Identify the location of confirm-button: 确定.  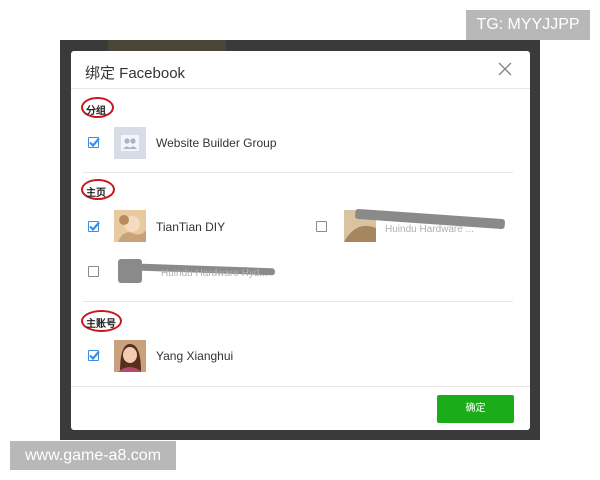
(475, 409).